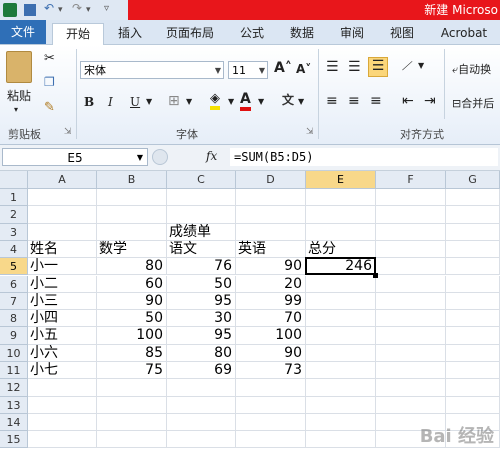 The width and height of the screenshot is (500, 452). Describe the element at coordinates (14, 249) in the screenshot. I see `row-header-4: 4` at that location.